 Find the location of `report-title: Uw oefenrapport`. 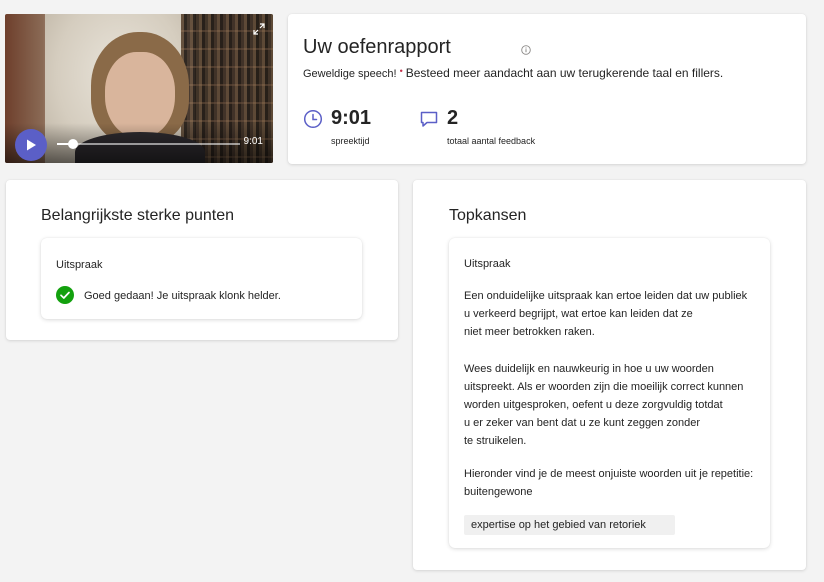

report-title: Uw oefenrapport is located at coordinates (377, 47).